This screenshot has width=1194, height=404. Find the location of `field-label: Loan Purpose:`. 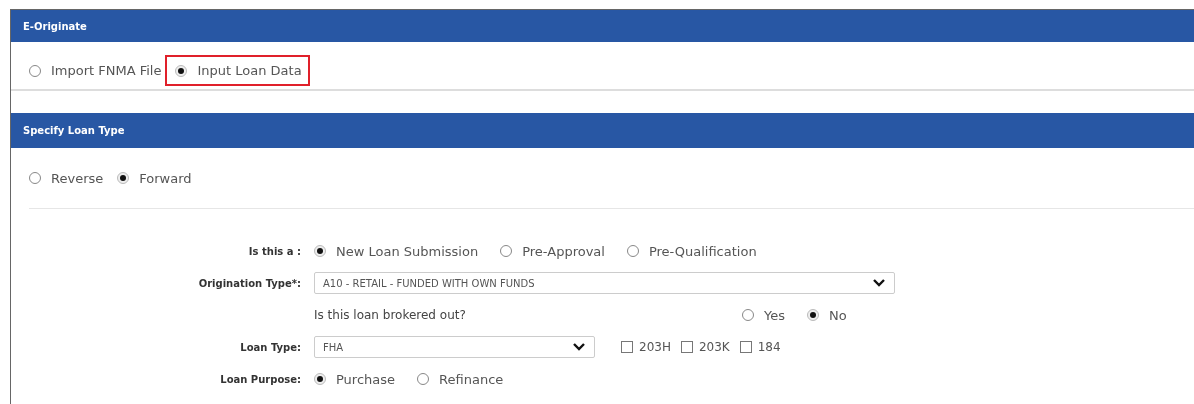

field-label: Loan Purpose: is located at coordinates (260, 379).